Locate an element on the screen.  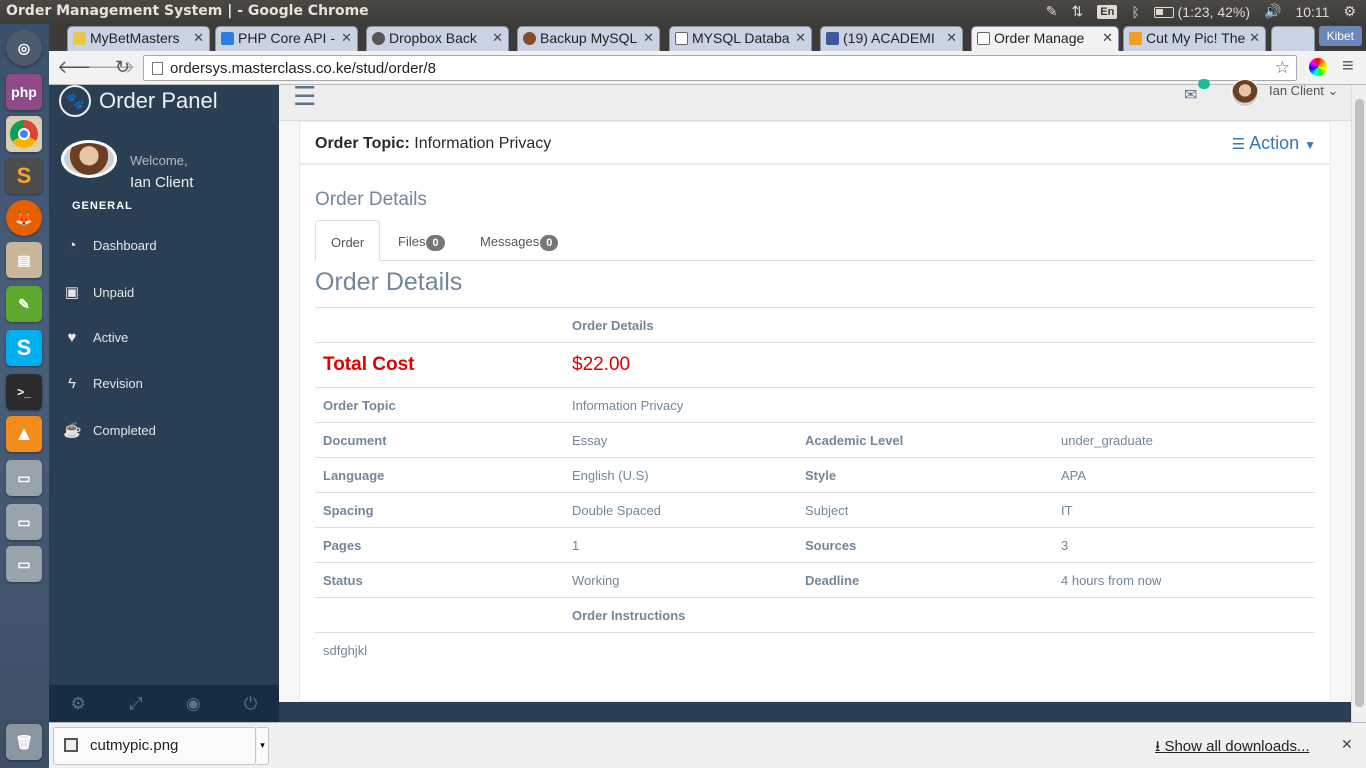
browser-tab: PHP Core API - ✕ is located at coordinates (286, 38).